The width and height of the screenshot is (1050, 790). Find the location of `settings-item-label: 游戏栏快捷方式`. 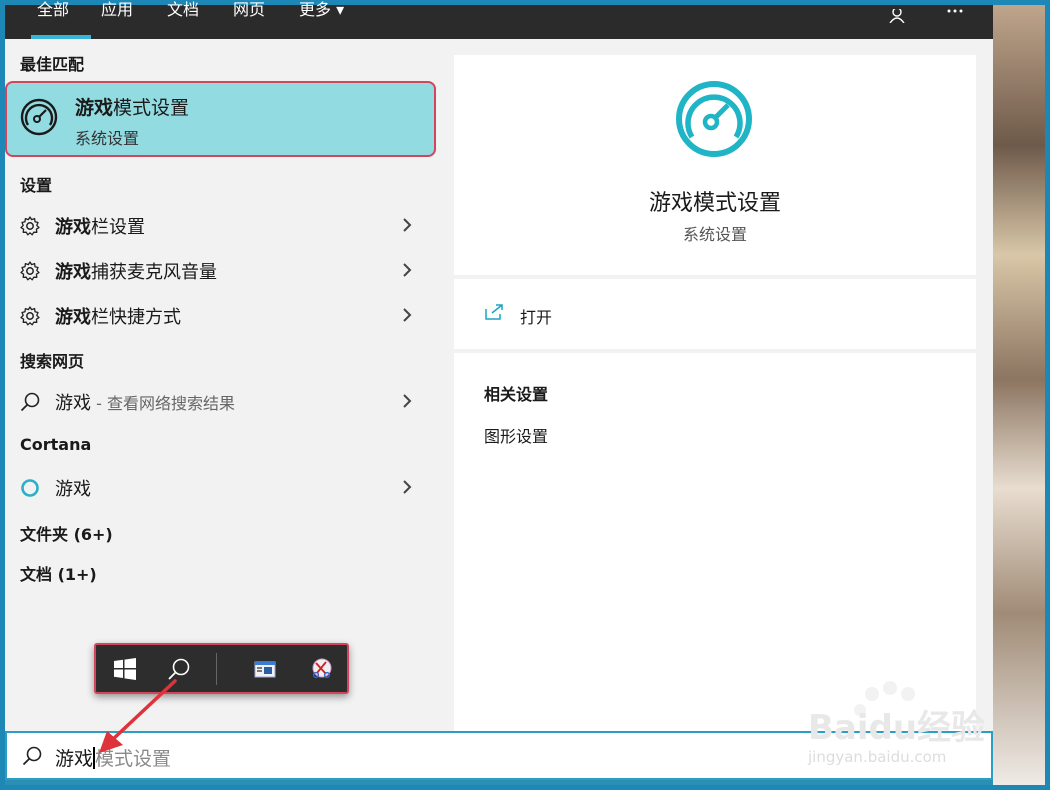

settings-item-label: 游戏栏快捷方式 is located at coordinates (118, 317).